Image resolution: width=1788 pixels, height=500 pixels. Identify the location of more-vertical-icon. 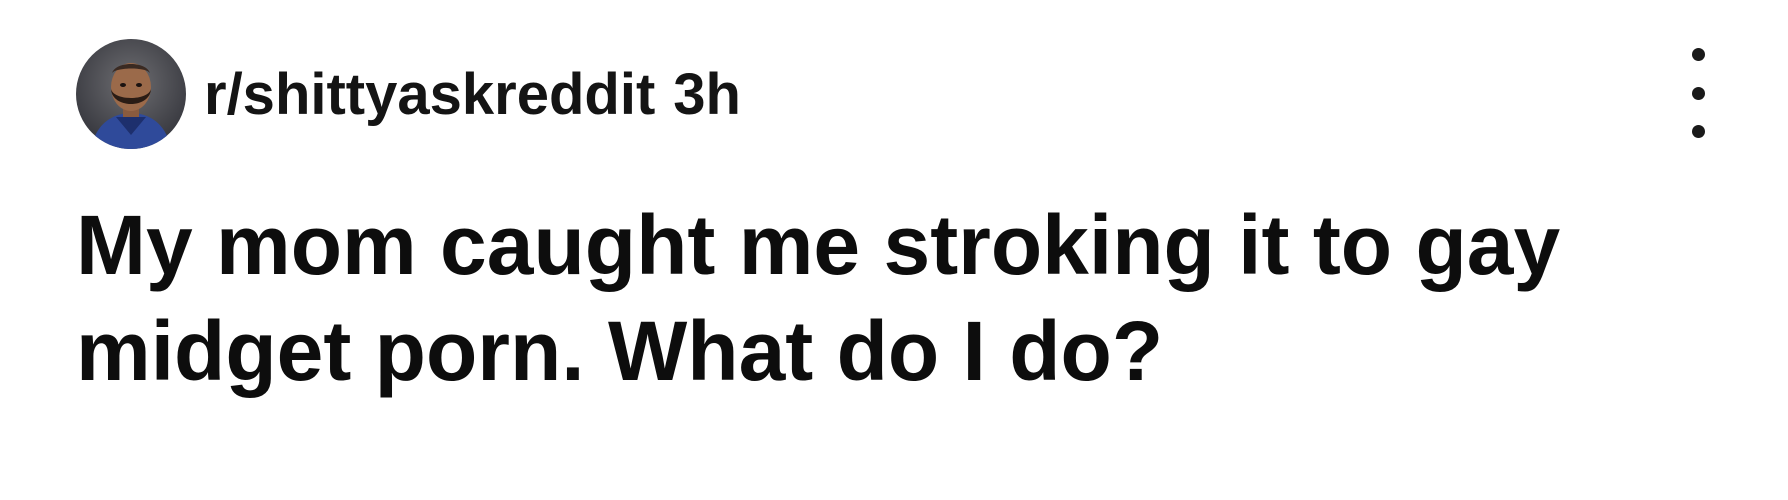
(1698, 93).